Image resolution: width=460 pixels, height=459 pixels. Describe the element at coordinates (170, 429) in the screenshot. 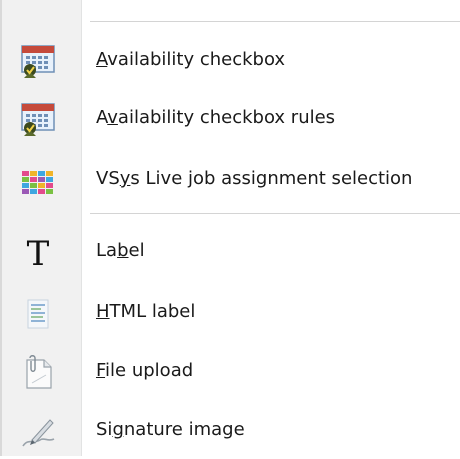

I see `menu-item-label: Signature image` at that location.